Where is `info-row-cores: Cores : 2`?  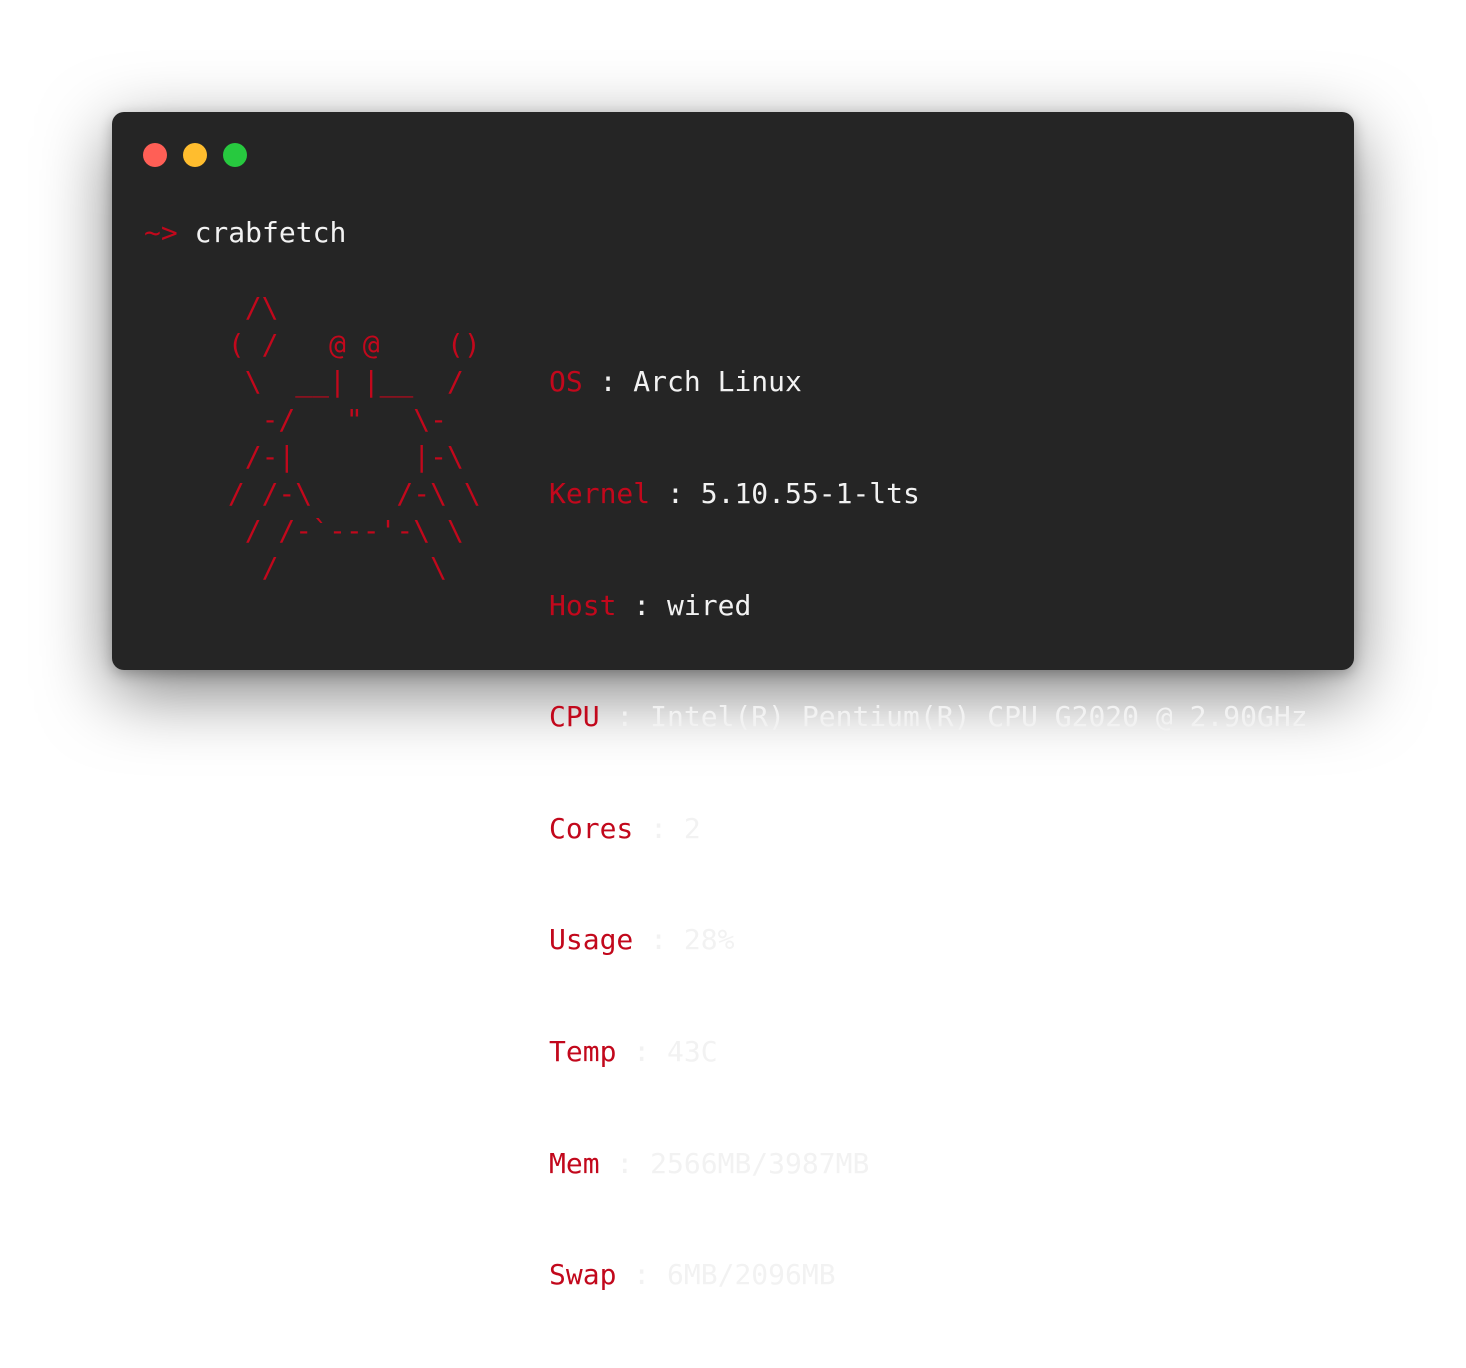 info-row-cores: Cores : 2 is located at coordinates (928, 828).